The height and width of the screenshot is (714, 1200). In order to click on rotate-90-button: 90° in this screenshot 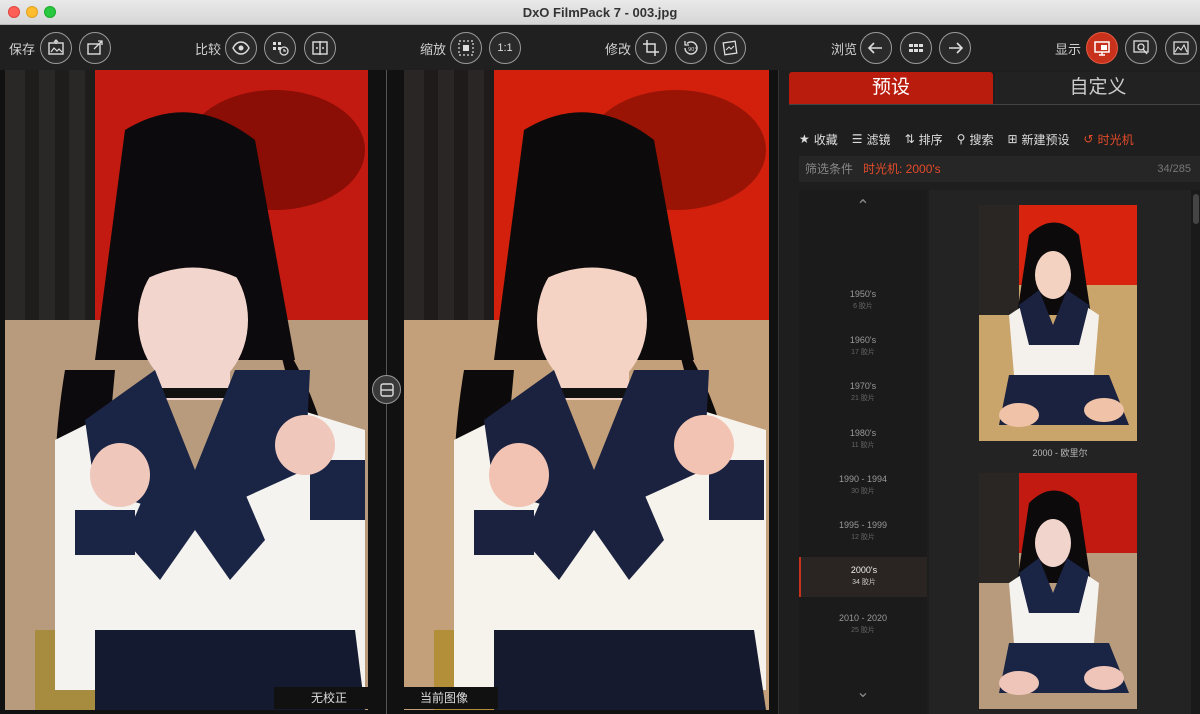, I will do `click(691, 48)`.